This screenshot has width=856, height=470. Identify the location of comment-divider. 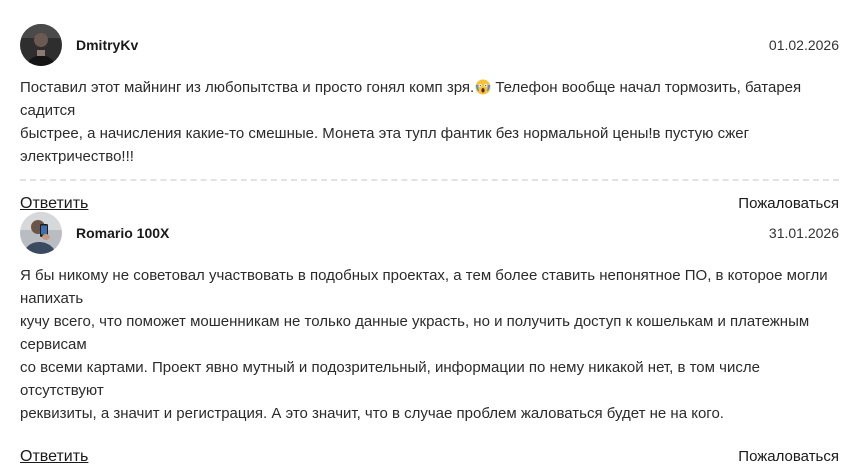
(429, 180).